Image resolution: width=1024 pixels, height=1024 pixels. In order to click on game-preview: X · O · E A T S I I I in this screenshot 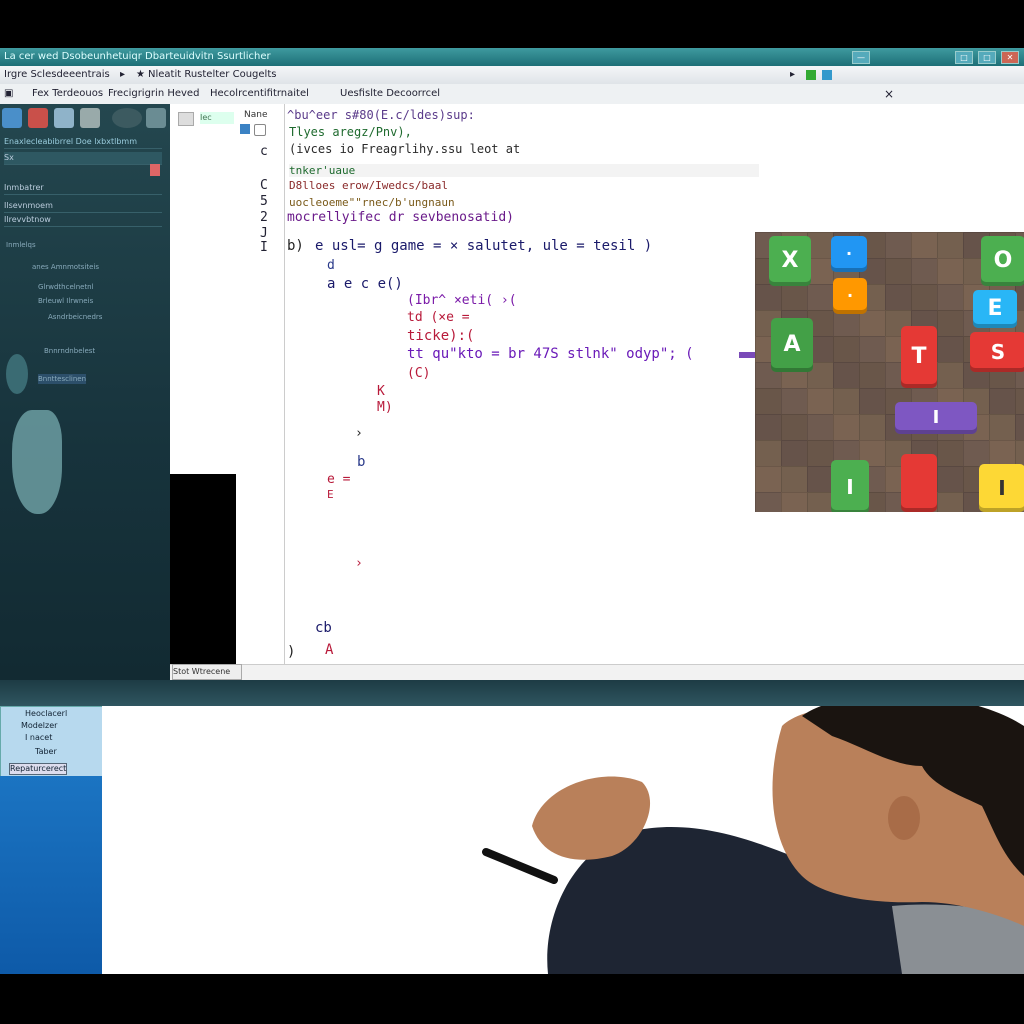, I will do `click(889, 372)`.